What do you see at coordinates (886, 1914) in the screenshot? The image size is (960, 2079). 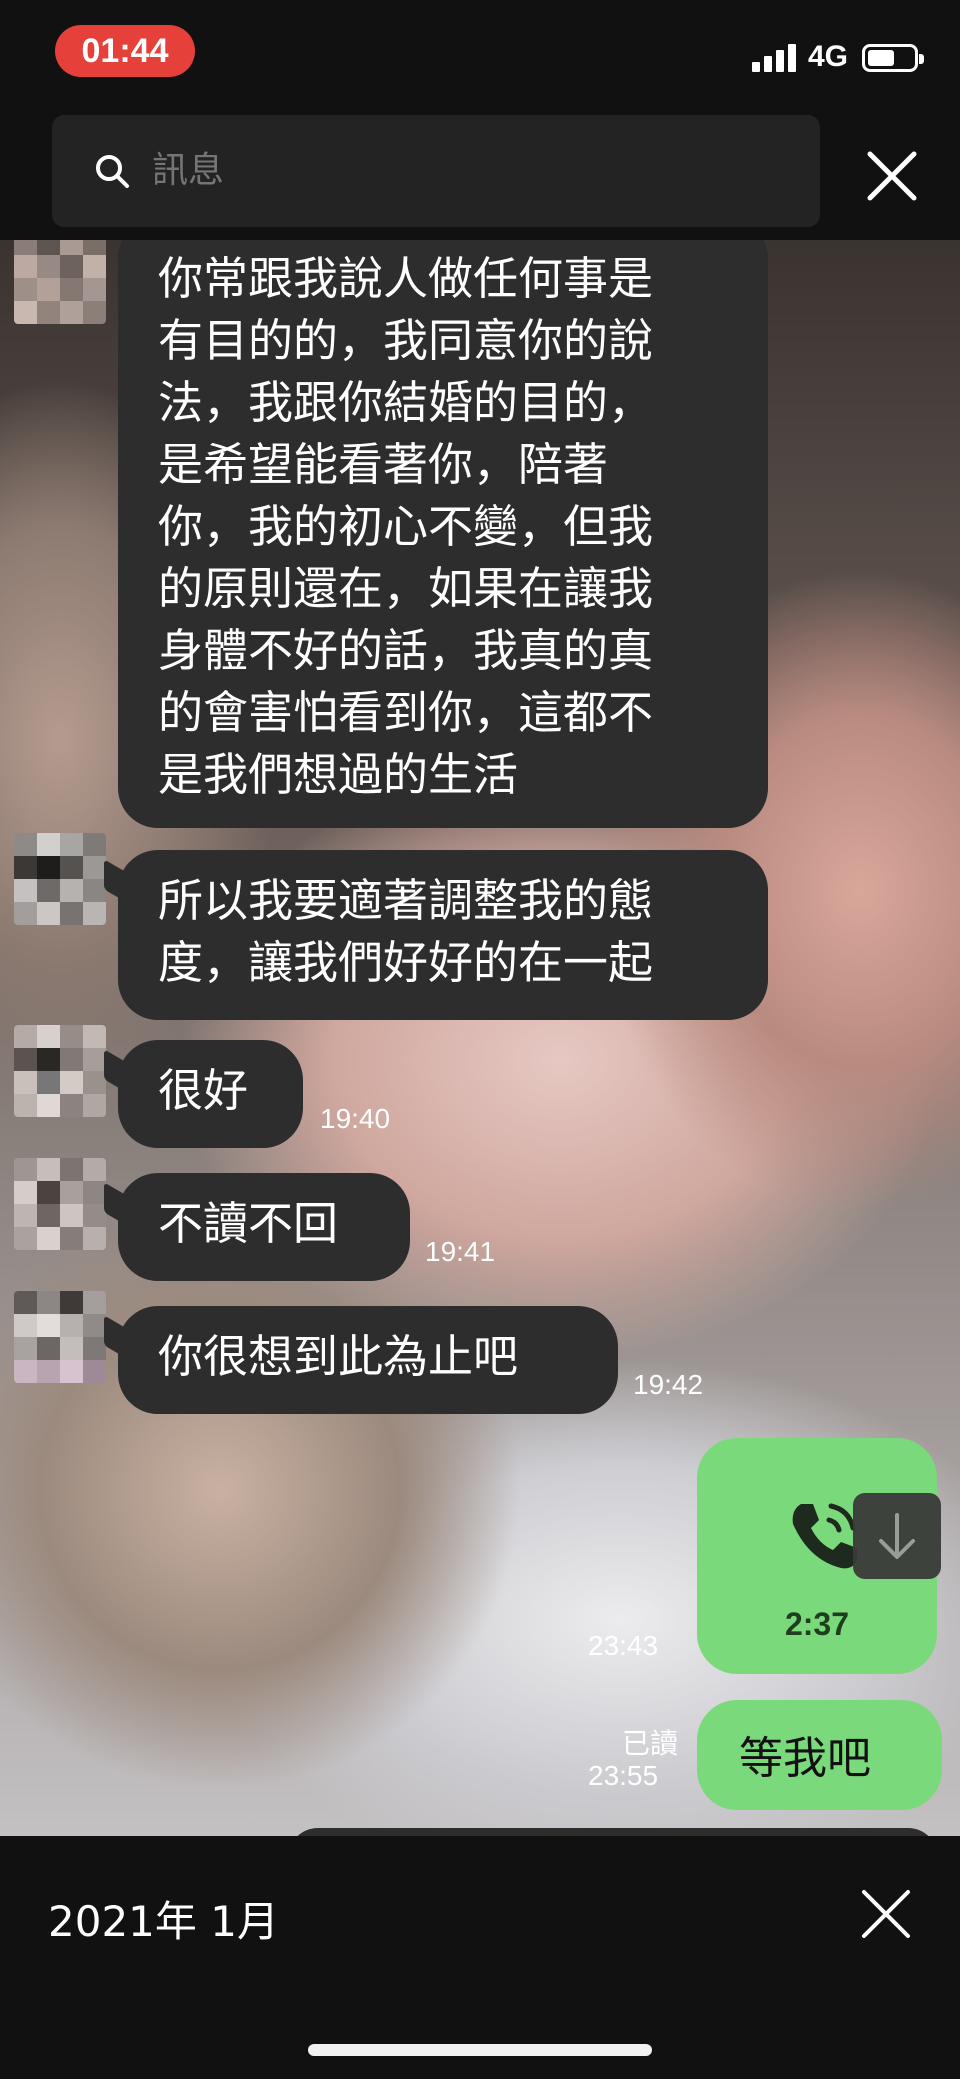 I see `close-icon` at bounding box center [886, 1914].